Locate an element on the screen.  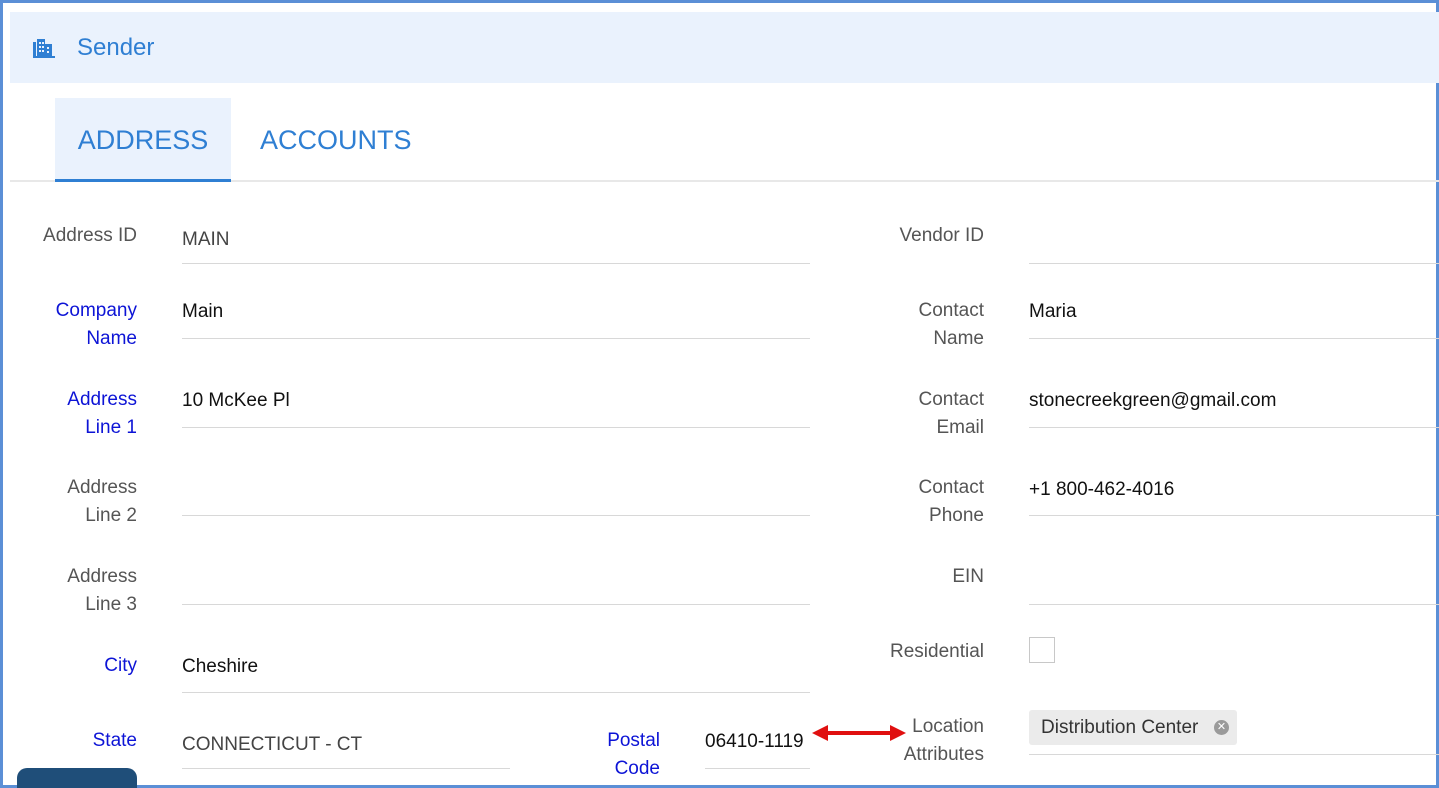
contact-email-underline is located at coordinates (1234, 427).